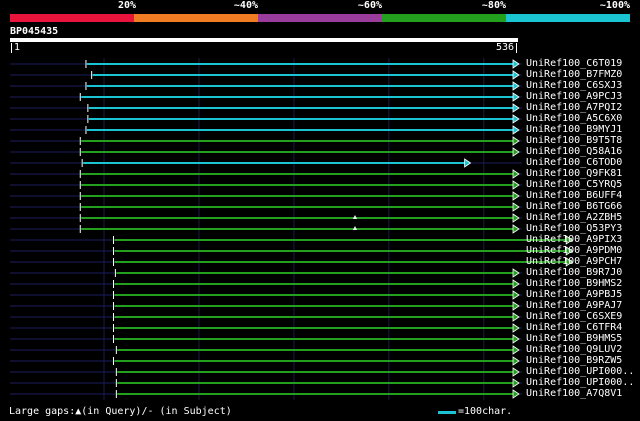  I want to click on scale-label-60: ~60%, so click(369, 5).